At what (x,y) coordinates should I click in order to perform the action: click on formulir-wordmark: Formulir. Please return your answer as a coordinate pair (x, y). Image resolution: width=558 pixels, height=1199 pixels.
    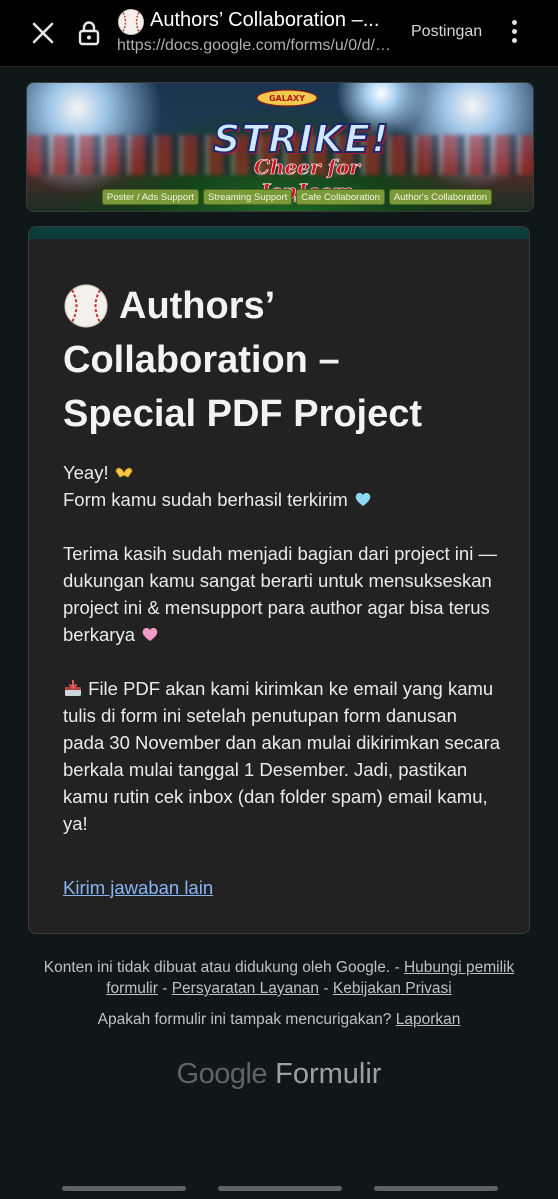
    Looking at the image, I should click on (328, 1074).